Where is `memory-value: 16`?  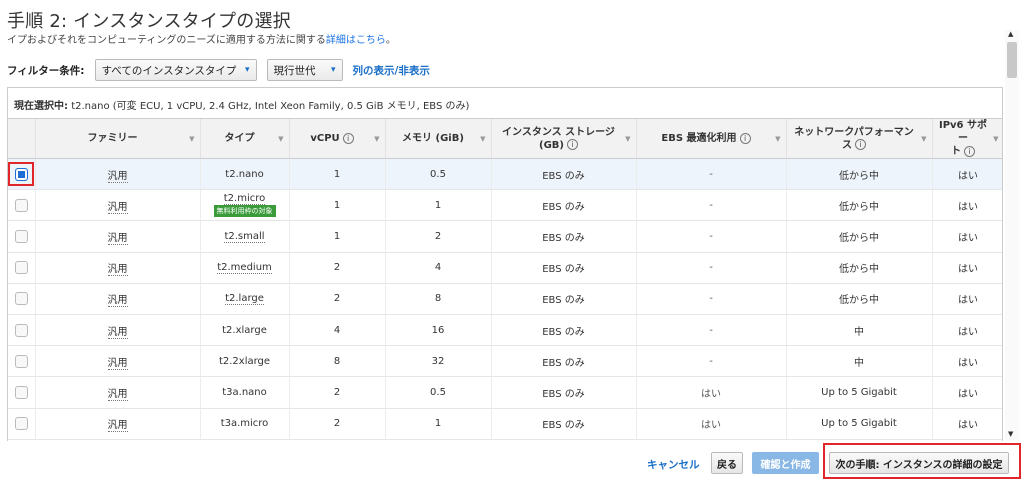
memory-value: 16 is located at coordinates (438, 330).